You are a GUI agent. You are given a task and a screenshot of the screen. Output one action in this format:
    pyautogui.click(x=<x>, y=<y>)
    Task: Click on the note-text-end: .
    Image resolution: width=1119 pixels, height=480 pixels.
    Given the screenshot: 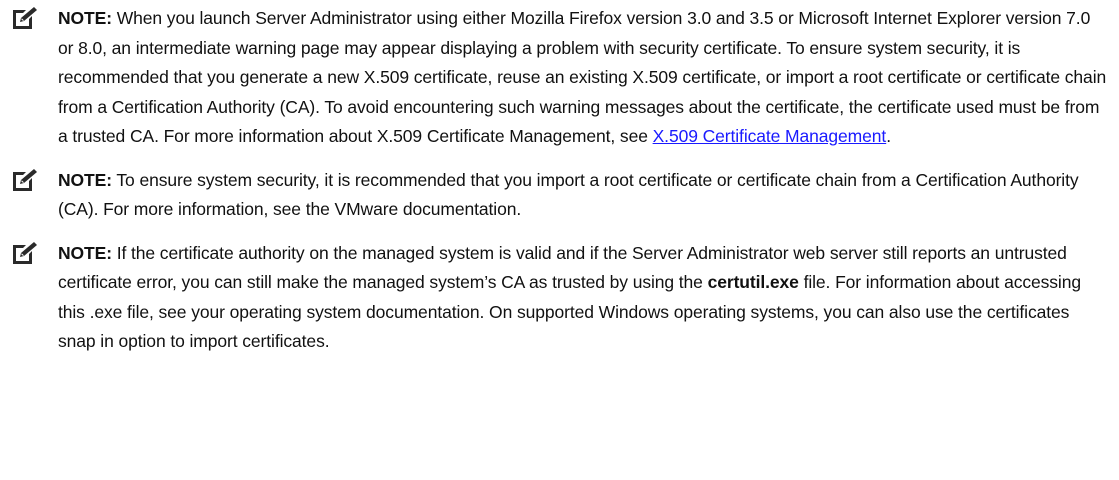 What is the action you would take?
    pyautogui.click(x=888, y=136)
    